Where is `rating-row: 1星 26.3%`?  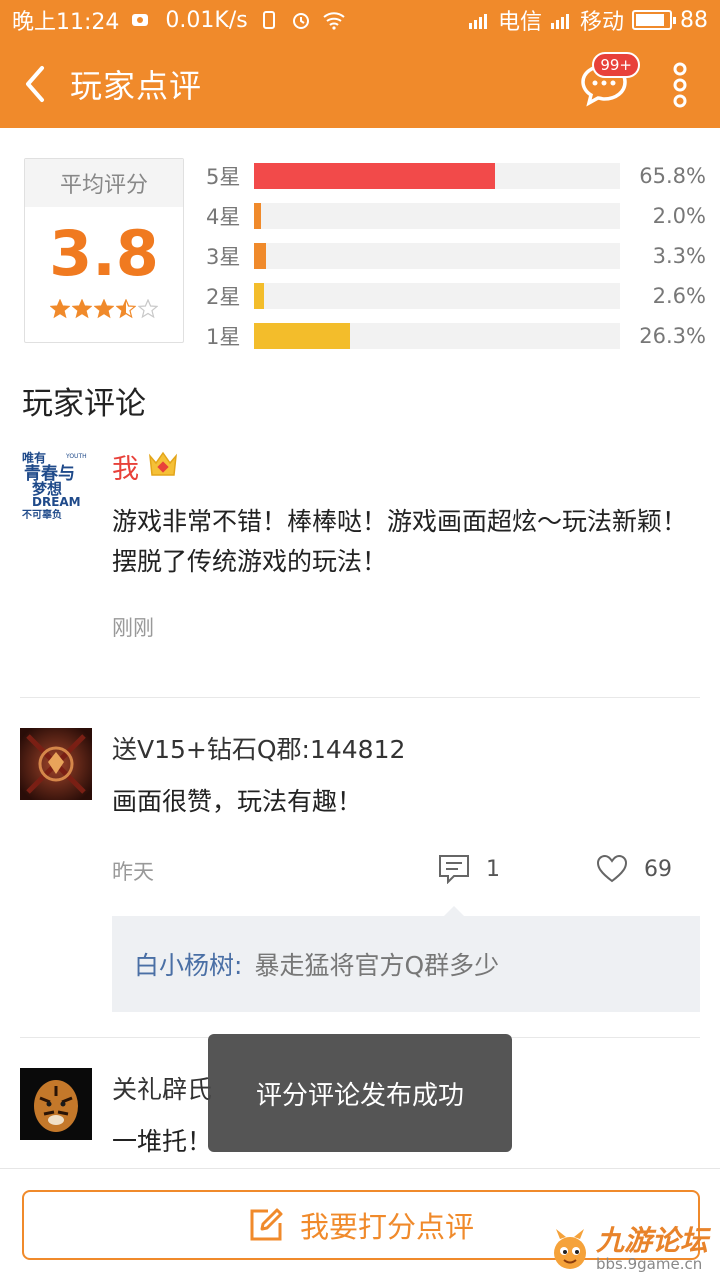 rating-row: 1星 26.3% is located at coordinates (456, 336).